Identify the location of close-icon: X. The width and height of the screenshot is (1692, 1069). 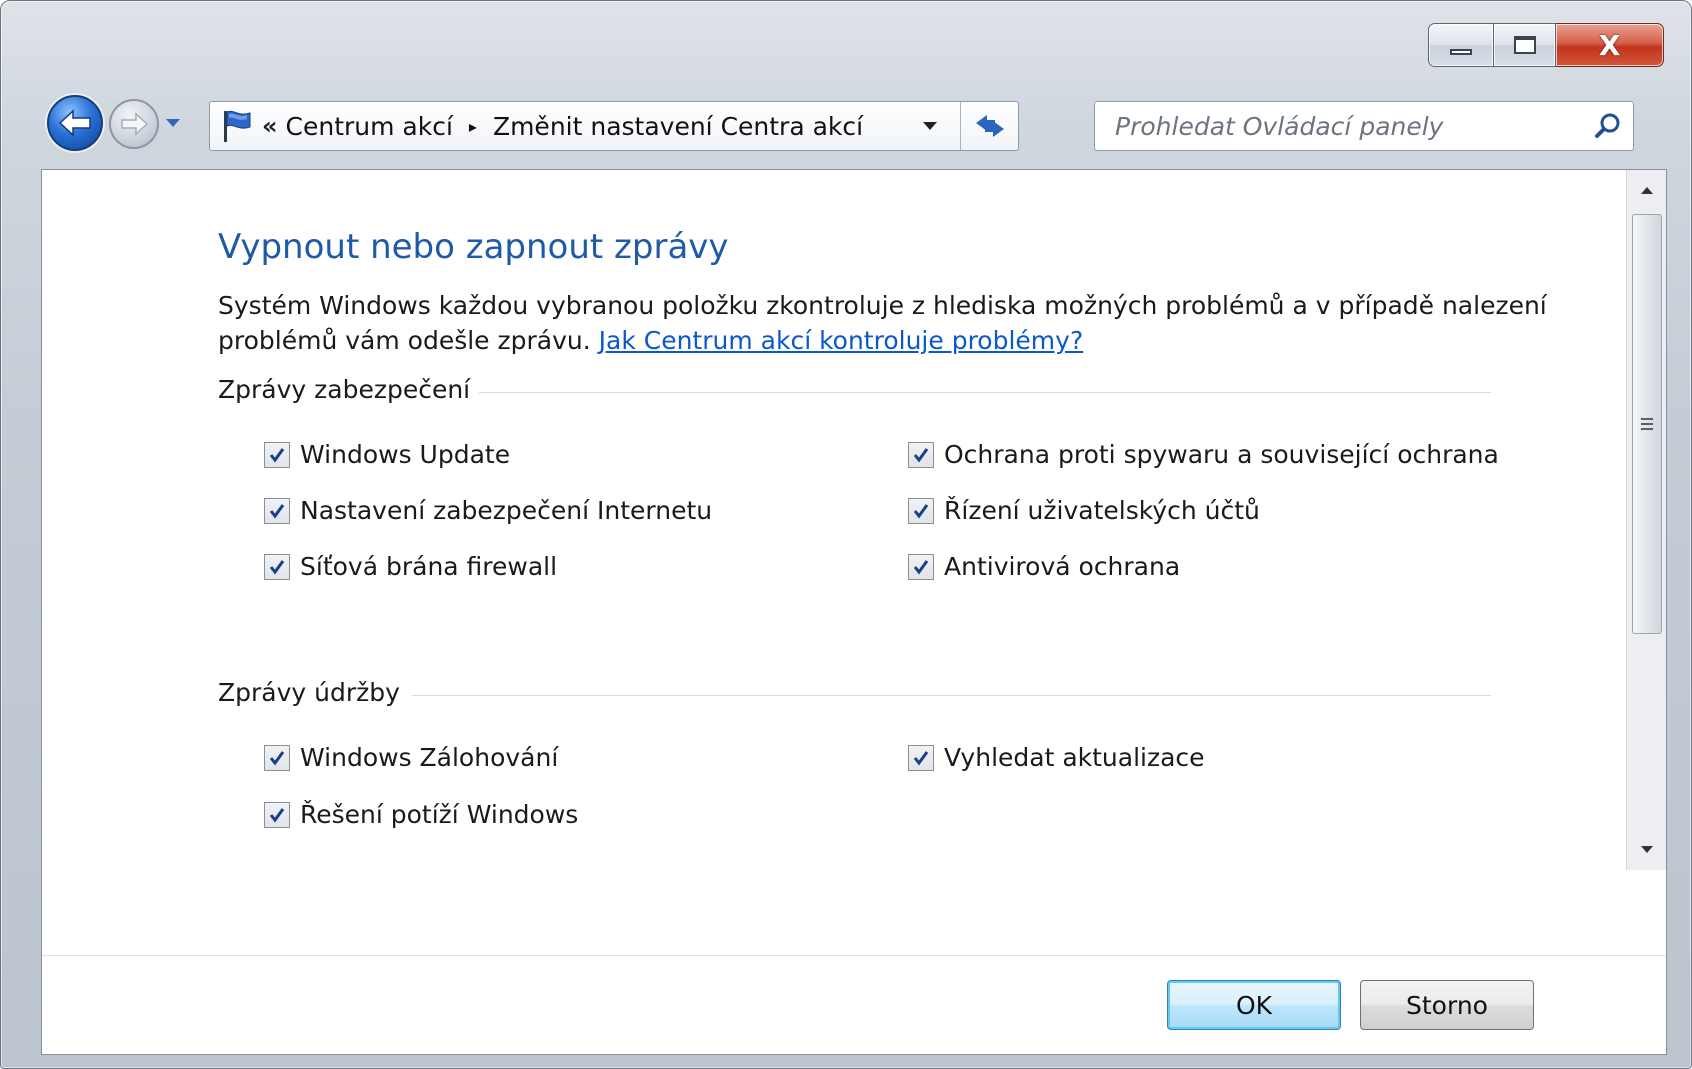
(1609, 45).